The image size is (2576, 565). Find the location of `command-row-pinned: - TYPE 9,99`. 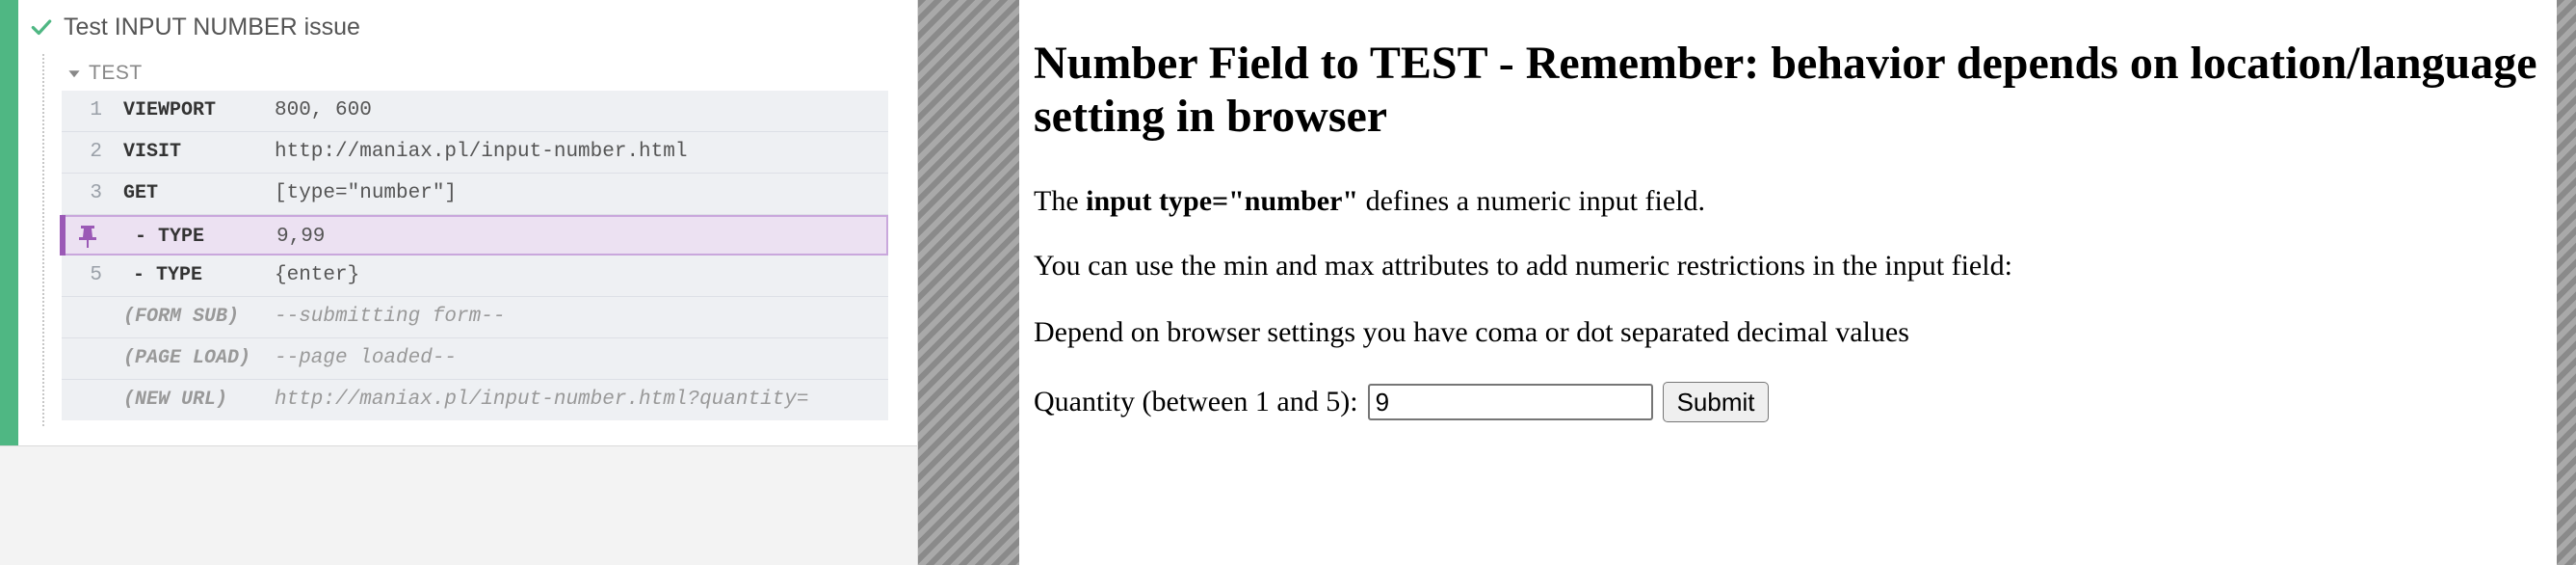

command-row-pinned: - TYPE 9,99 is located at coordinates (474, 235).